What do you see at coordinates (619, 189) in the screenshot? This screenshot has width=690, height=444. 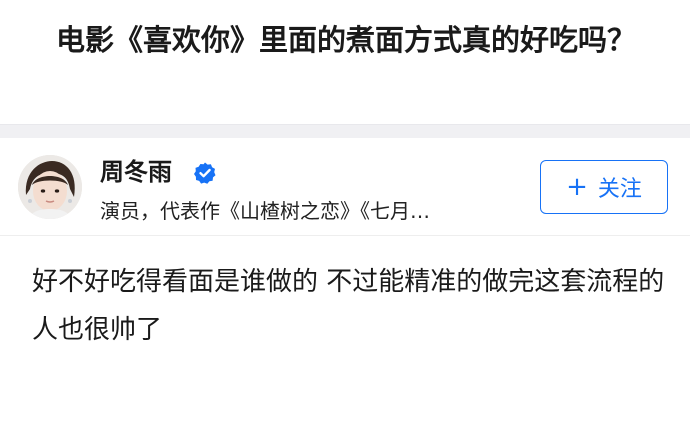 I see `follow-button-label: 关注` at bounding box center [619, 189].